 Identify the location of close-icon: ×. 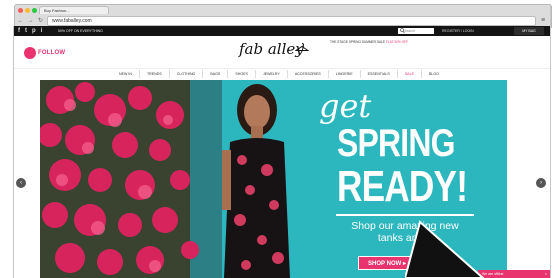
(546, 274).